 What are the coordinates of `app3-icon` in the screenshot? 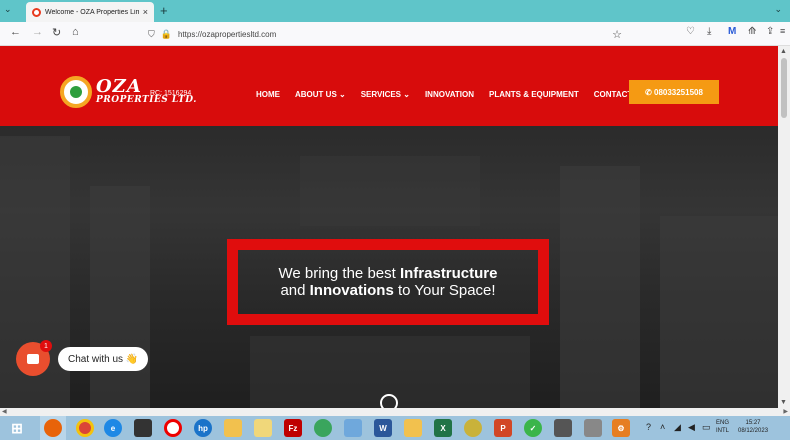 It's located at (473, 428).